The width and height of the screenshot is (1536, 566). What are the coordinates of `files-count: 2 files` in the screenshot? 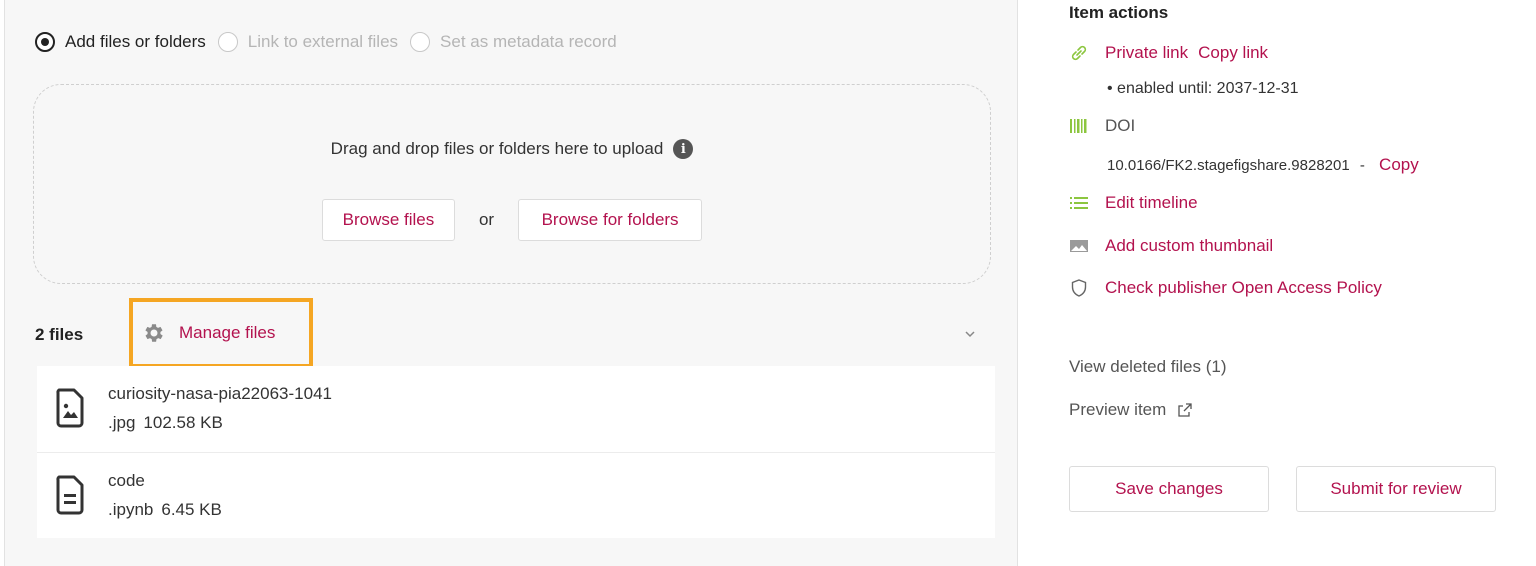 It's located at (59, 334).